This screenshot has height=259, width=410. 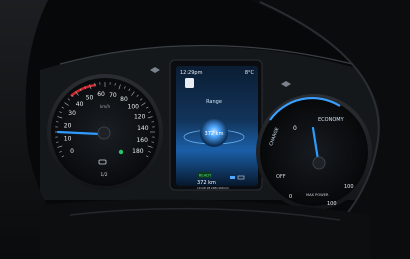 I want to click on ready-badge: READY, so click(x=205, y=175).